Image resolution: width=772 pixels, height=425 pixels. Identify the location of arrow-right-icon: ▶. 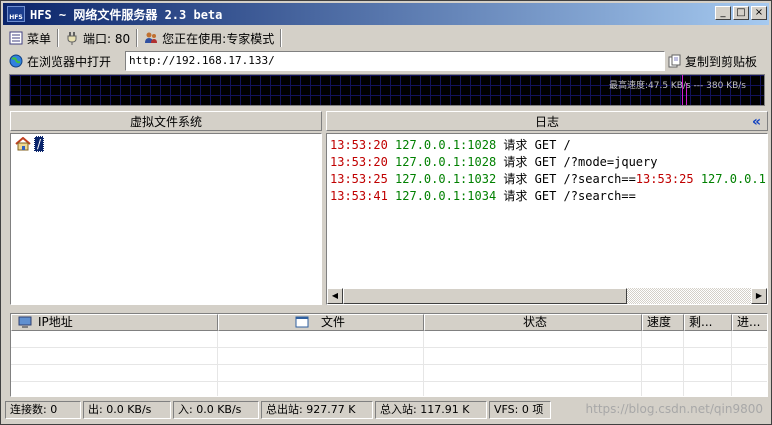
(759, 295).